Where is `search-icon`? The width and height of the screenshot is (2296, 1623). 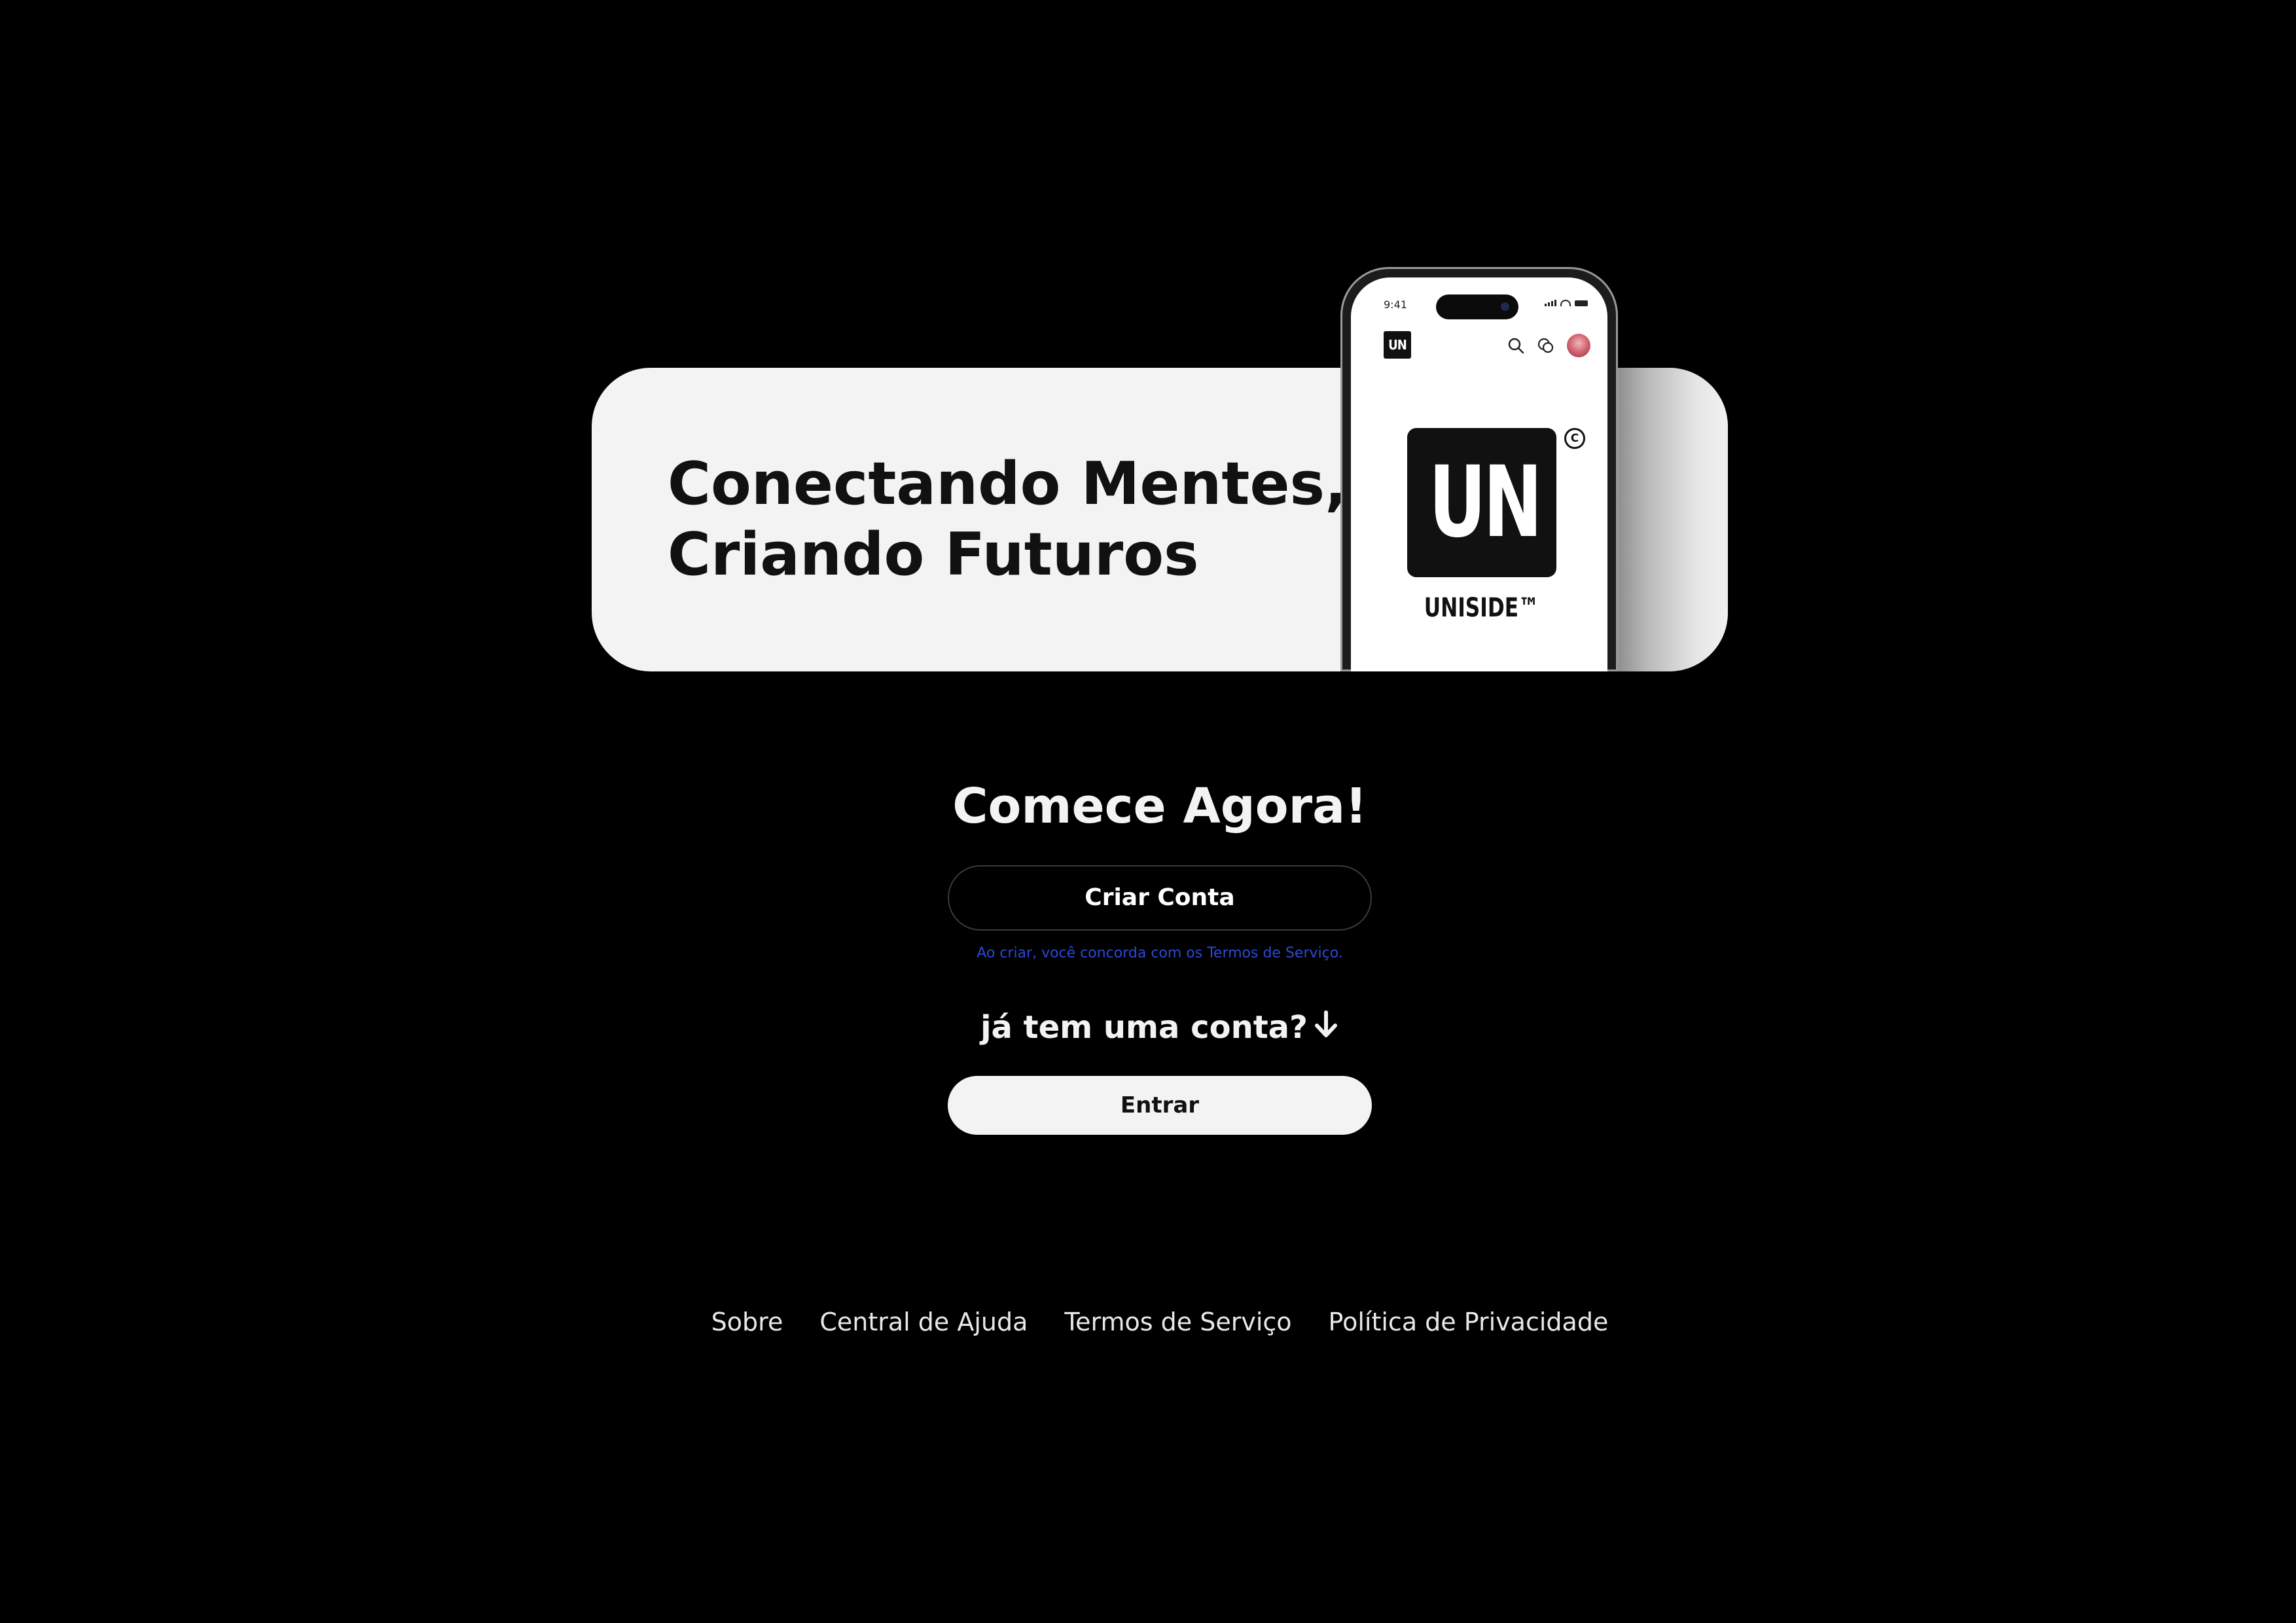 search-icon is located at coordinates (1516, 346).